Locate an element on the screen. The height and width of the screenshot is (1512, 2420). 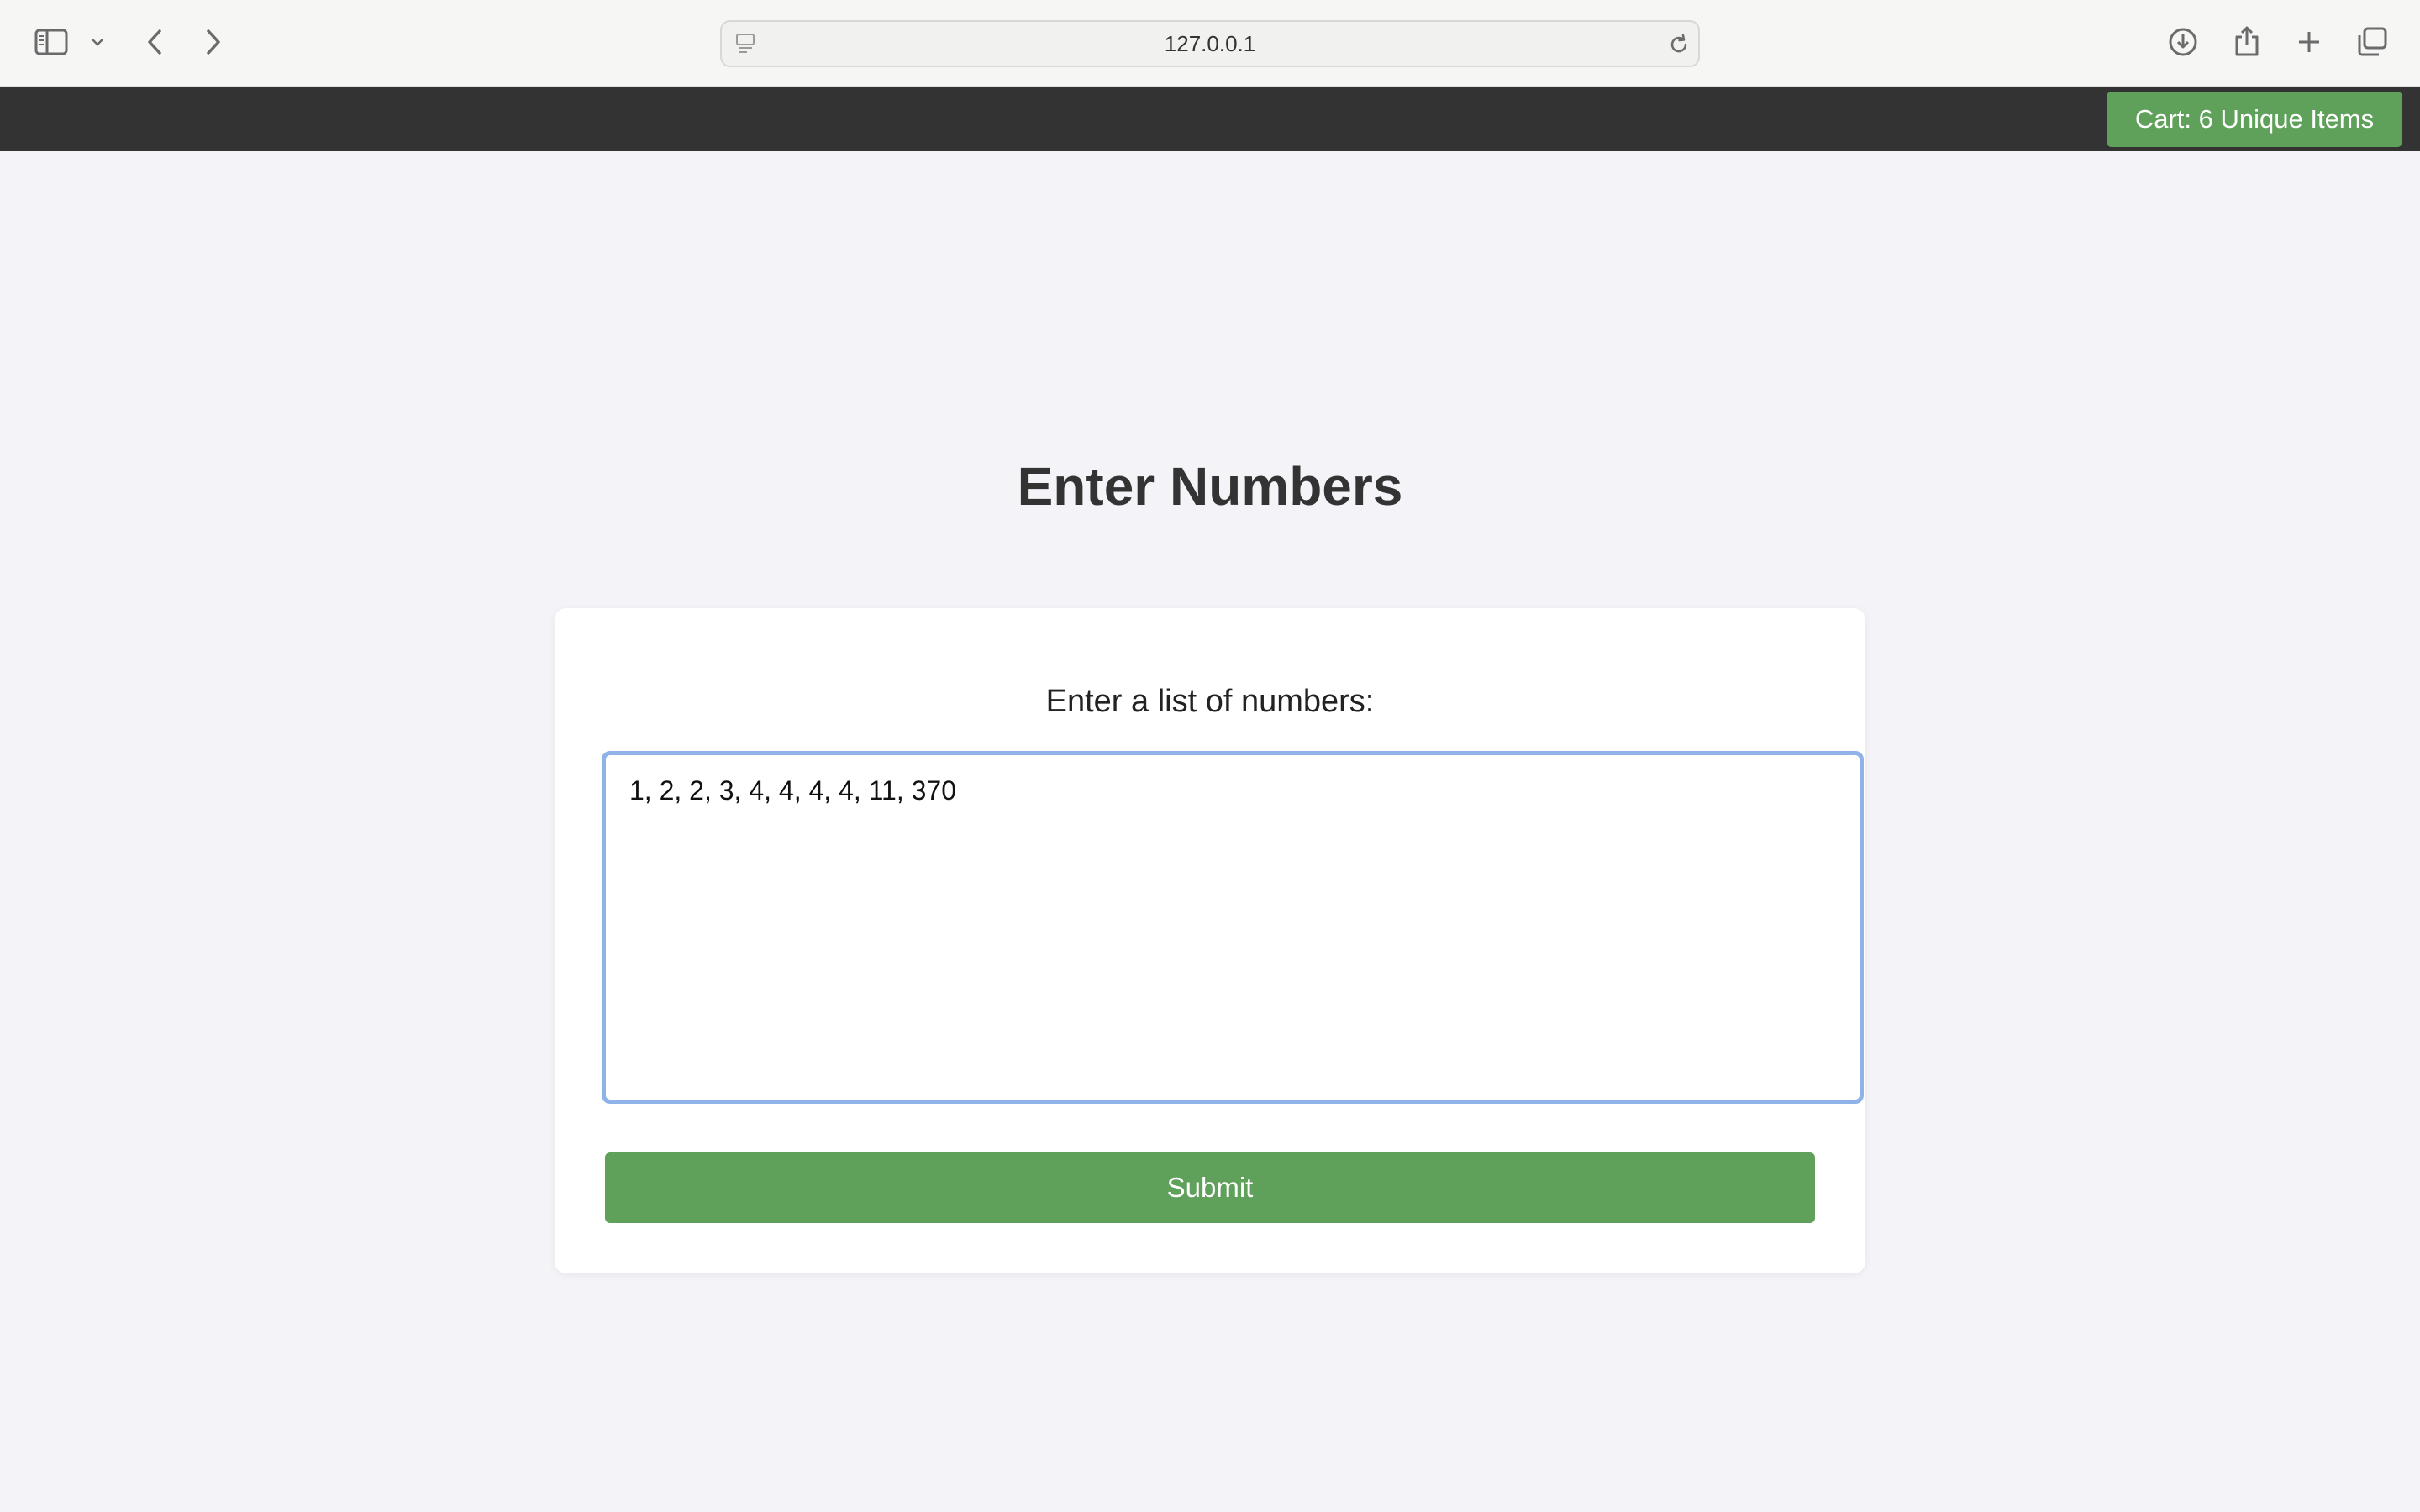
forward-icon is located at coordinates (214, 42).